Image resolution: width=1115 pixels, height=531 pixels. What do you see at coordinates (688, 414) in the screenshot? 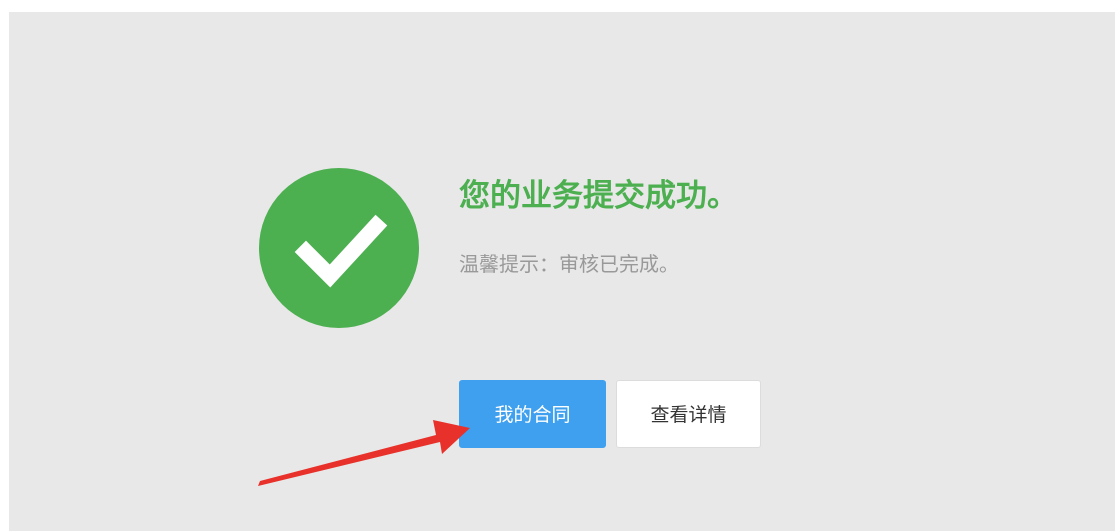
I see `view-details-button: 查看详情` at bounding box center [688, 414].